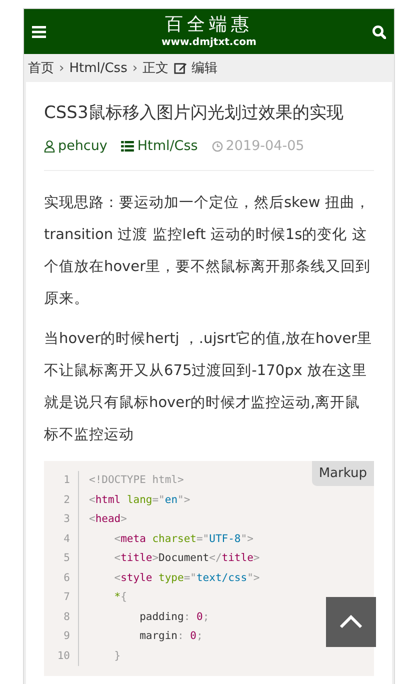 The width and height of the screenshot is (415, 684). Describe the element at coordinates (180, 68) in the screenshot. I see `edit-icon` at that location.